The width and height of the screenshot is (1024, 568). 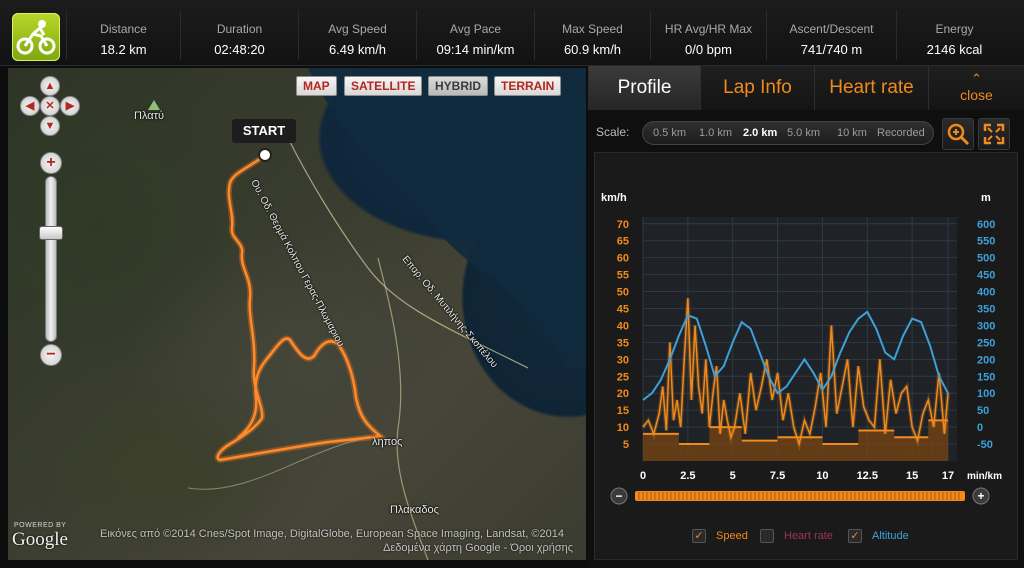 I want to click on x-tick-label: 15, so click(x=912, y=476).